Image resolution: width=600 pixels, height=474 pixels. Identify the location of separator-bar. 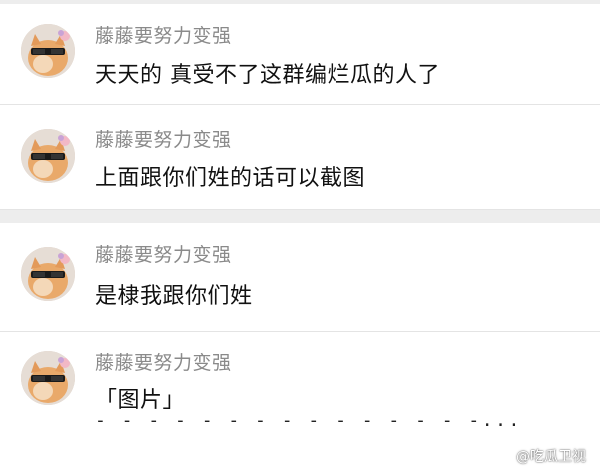
(300, 216).